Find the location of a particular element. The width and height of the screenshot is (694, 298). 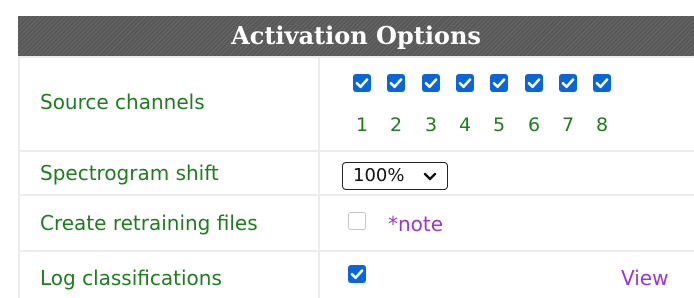

retraining-note-link: *note is located at coordinates (415, 224).